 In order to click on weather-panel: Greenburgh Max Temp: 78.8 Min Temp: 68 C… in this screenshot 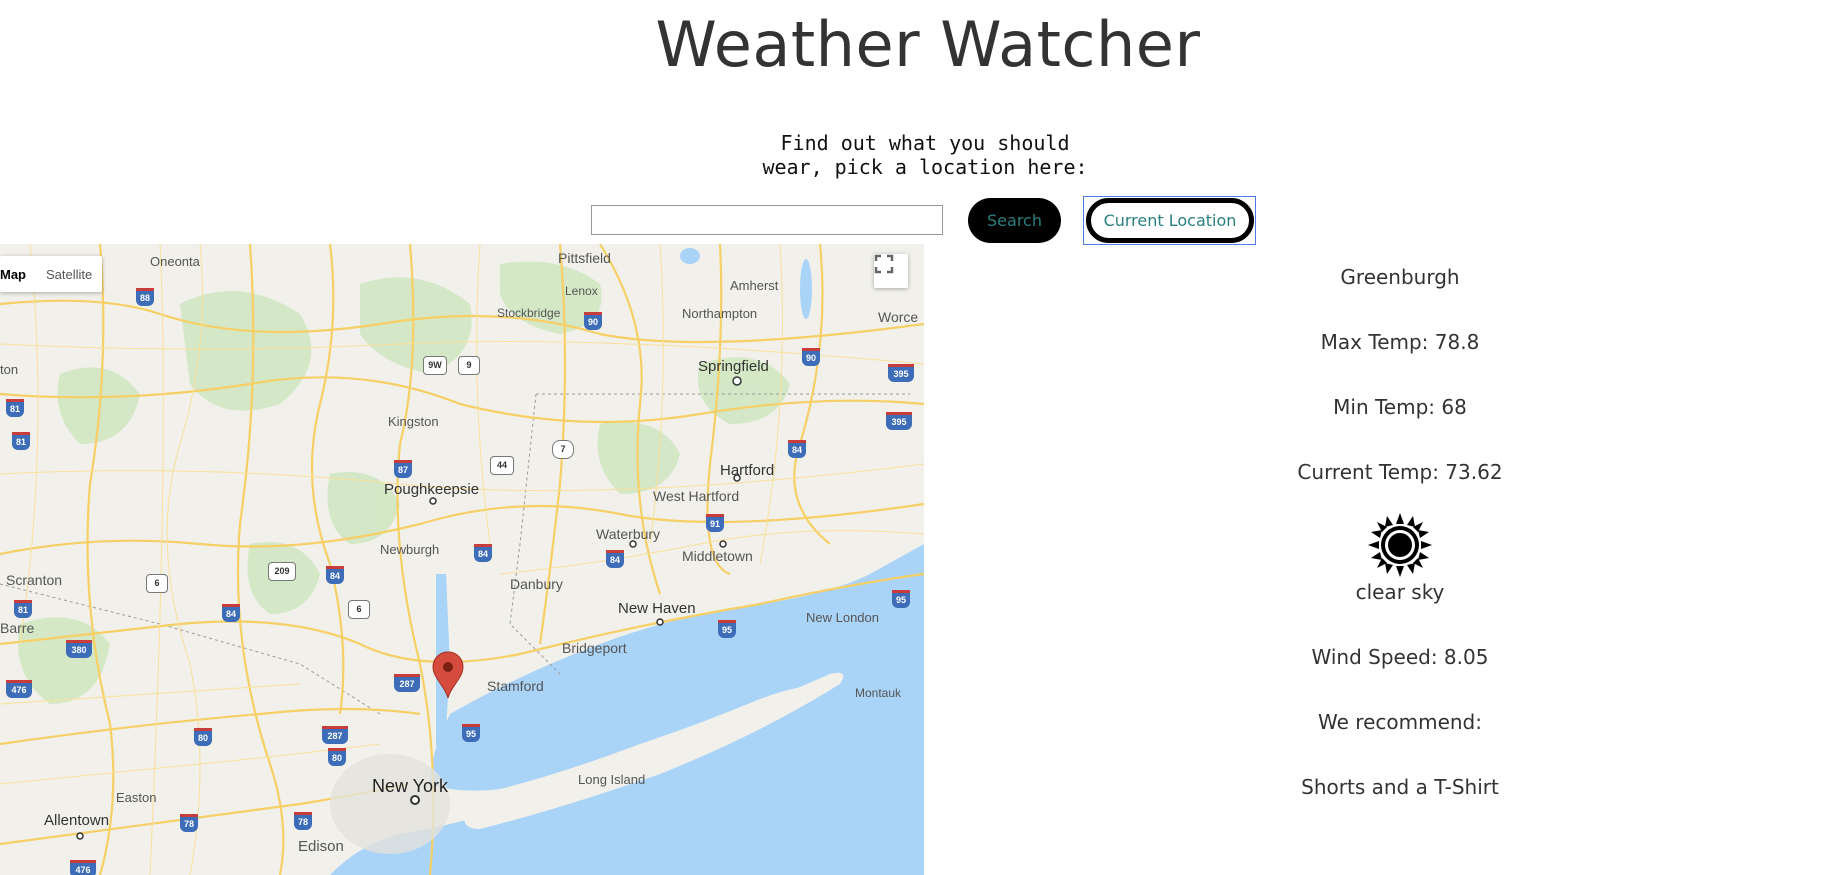, I will do `click(1400, 549)`.